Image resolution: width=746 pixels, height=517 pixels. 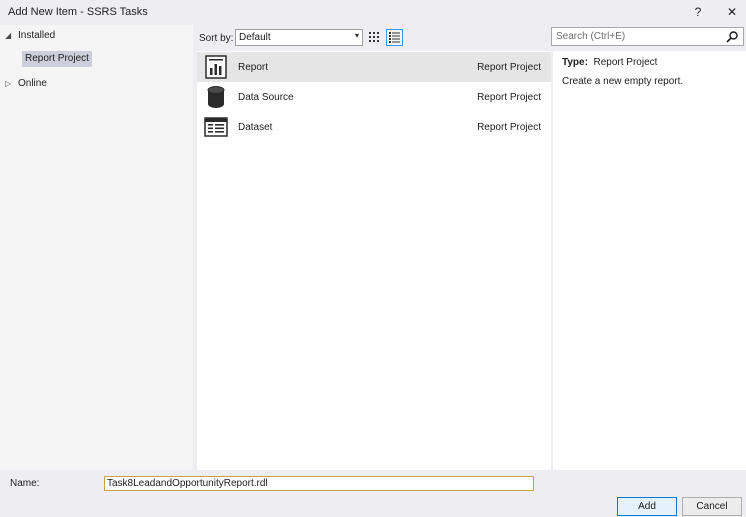 I want to click on dialog-title: Add New Item - SSRS Tasks, so click(x=78, y=12).